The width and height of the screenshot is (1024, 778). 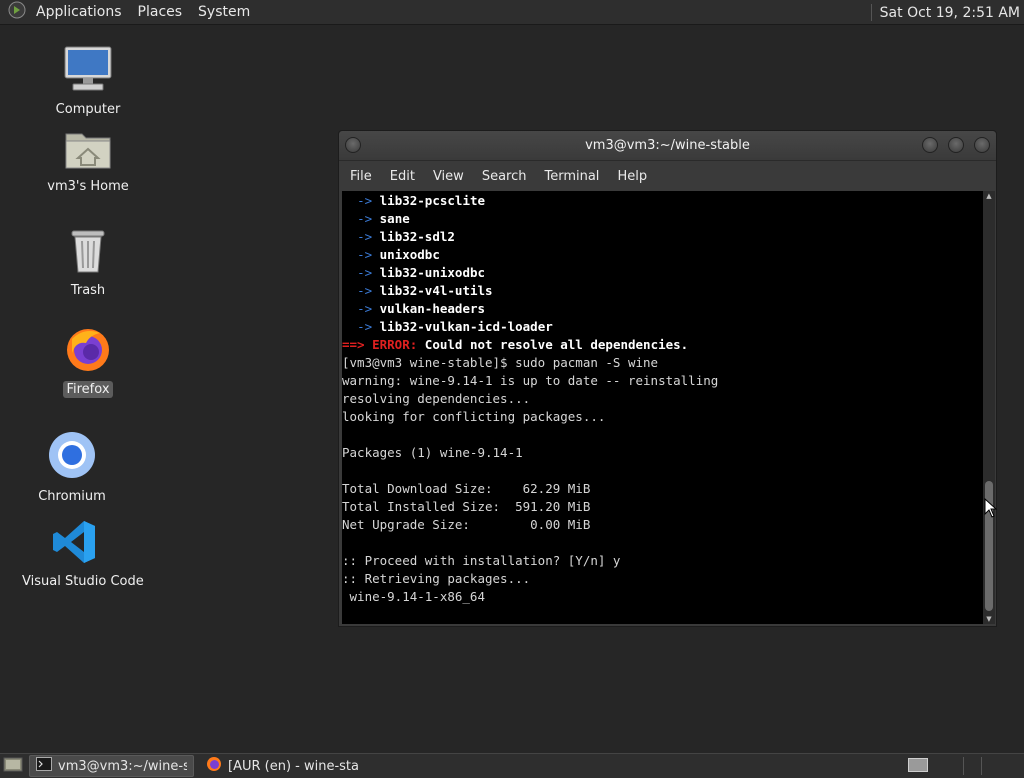 I want to click on dependency-name: lib32-sdl2, so click(x=417, y=236).